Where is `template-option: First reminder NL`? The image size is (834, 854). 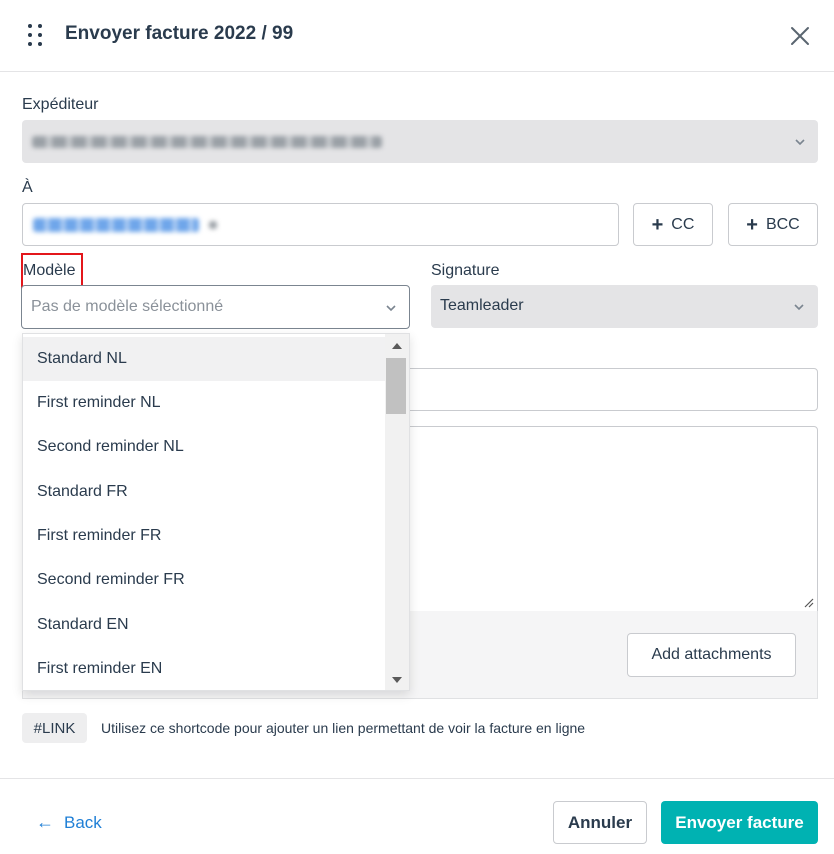 template-option: First reminder NL is located at coordinates (204, 403).